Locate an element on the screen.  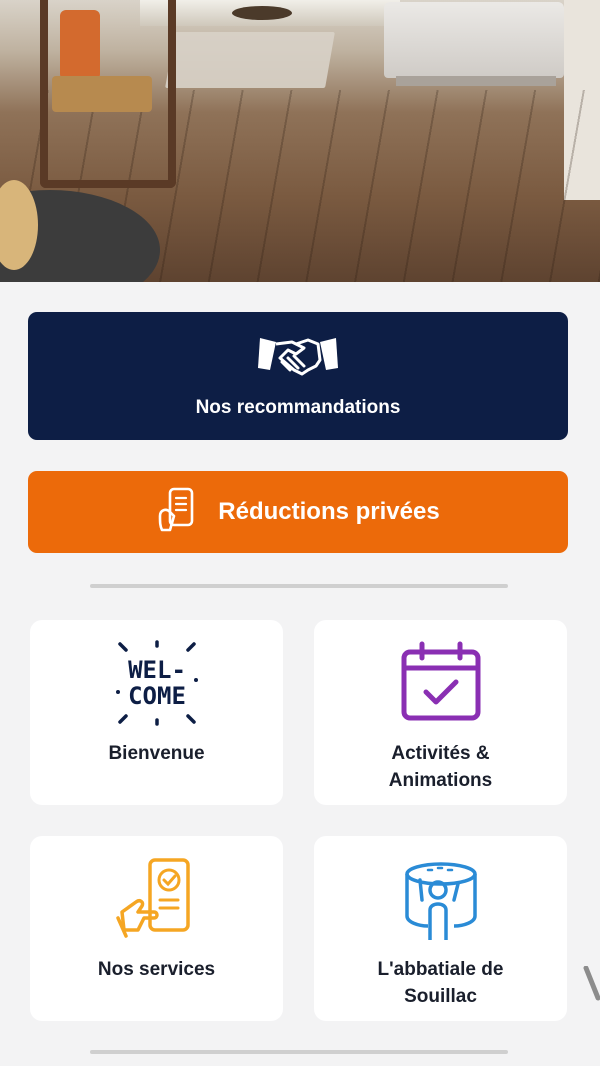
phone-ticket-icon is located at coordinates (178, 512).